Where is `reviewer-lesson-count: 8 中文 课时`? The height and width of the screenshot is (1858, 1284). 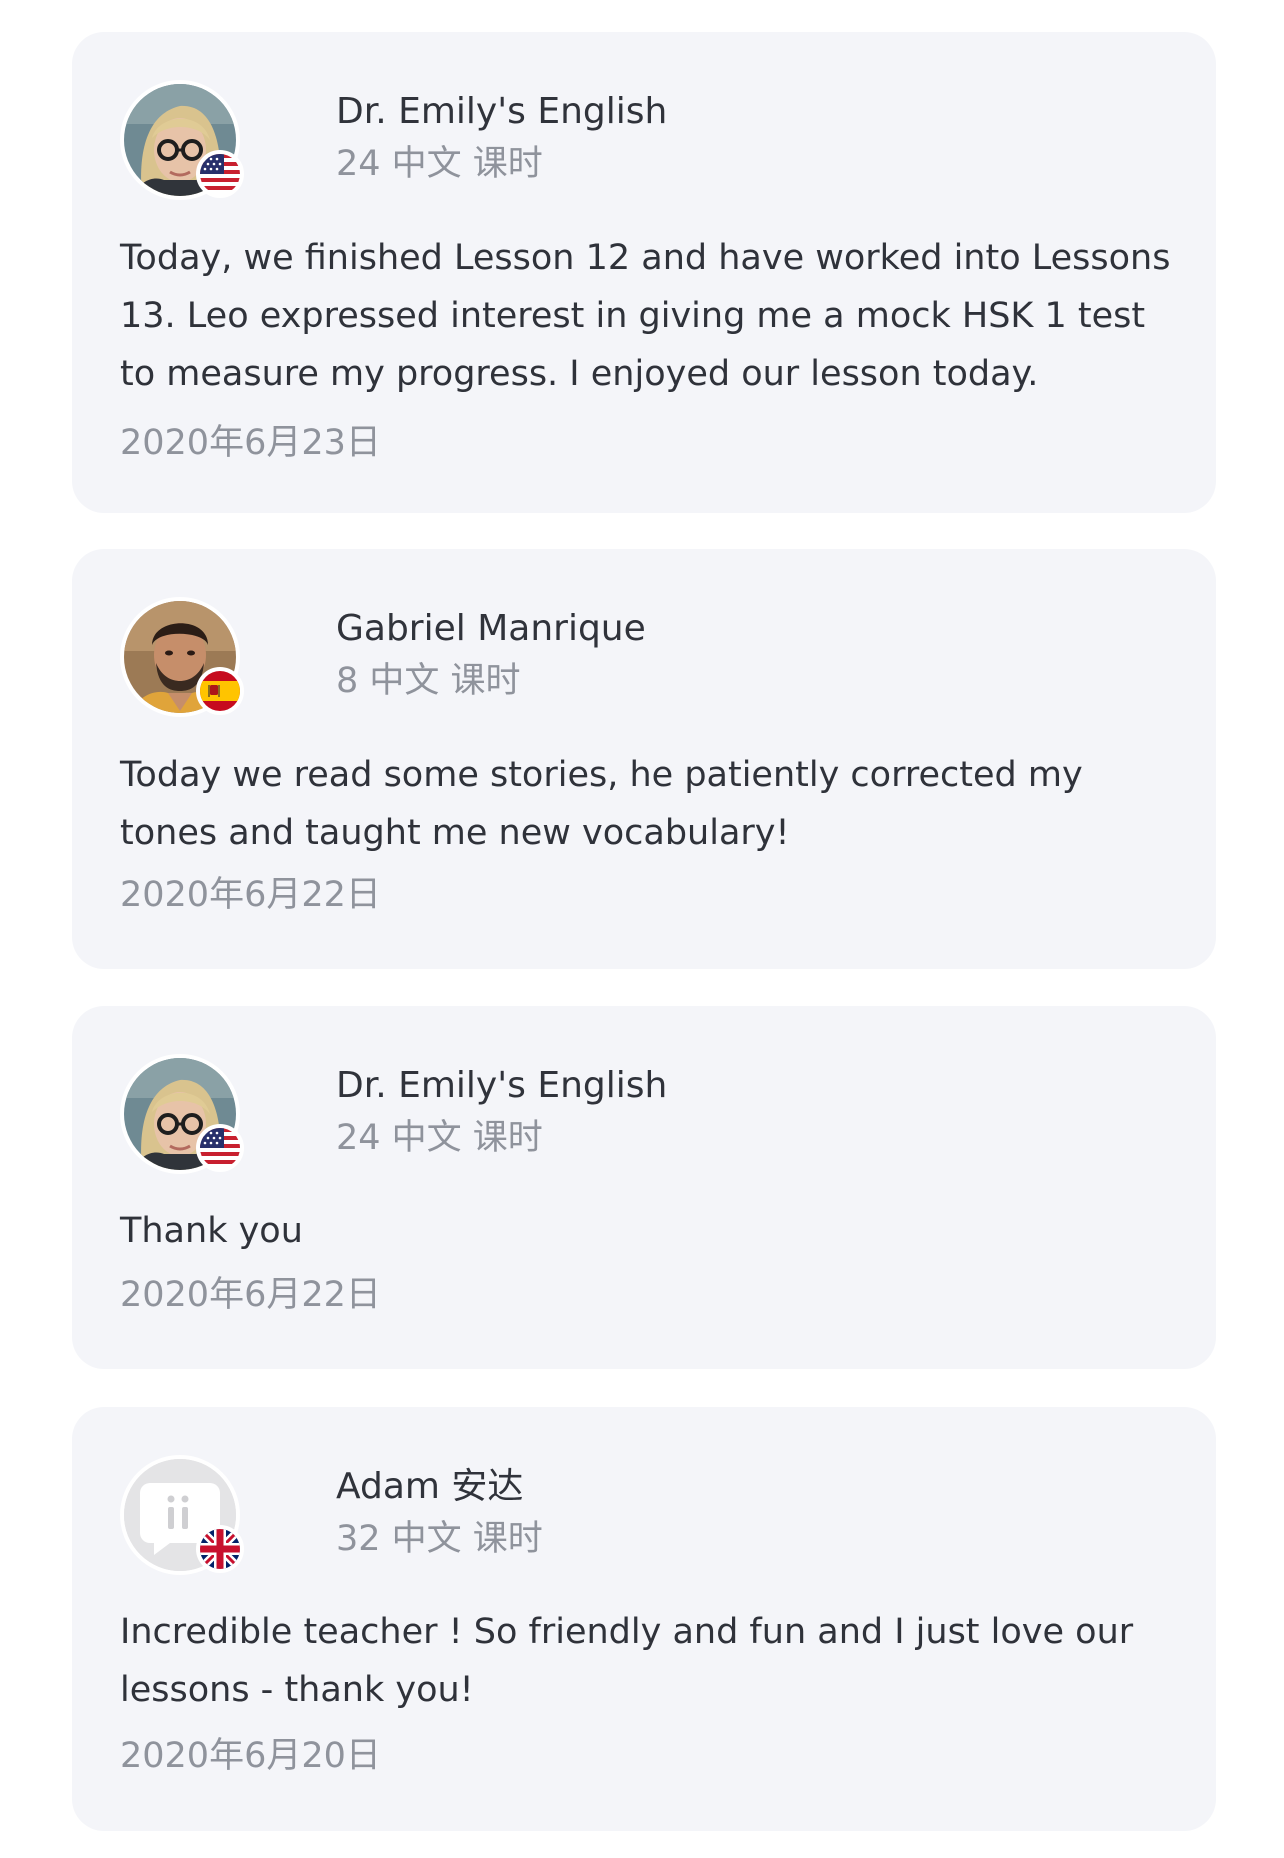
reviewer-lesson-count: 8 中文 课时 is located at coordinates (428, 681).